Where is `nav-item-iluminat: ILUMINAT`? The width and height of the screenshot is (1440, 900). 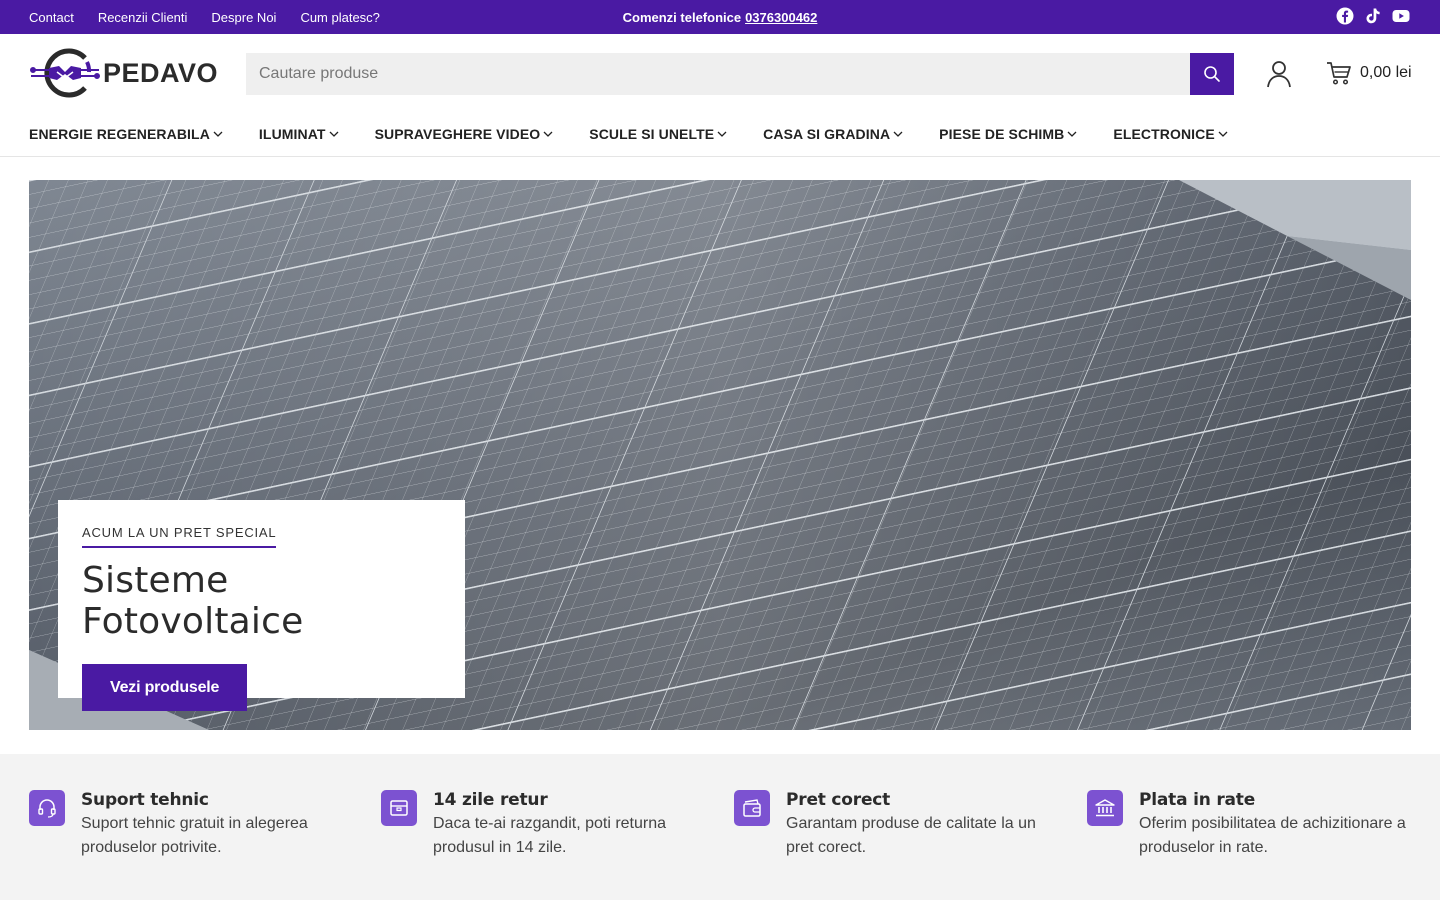 nav-item-iluminat: ILUMINAT is located at coordinates (299, 134).